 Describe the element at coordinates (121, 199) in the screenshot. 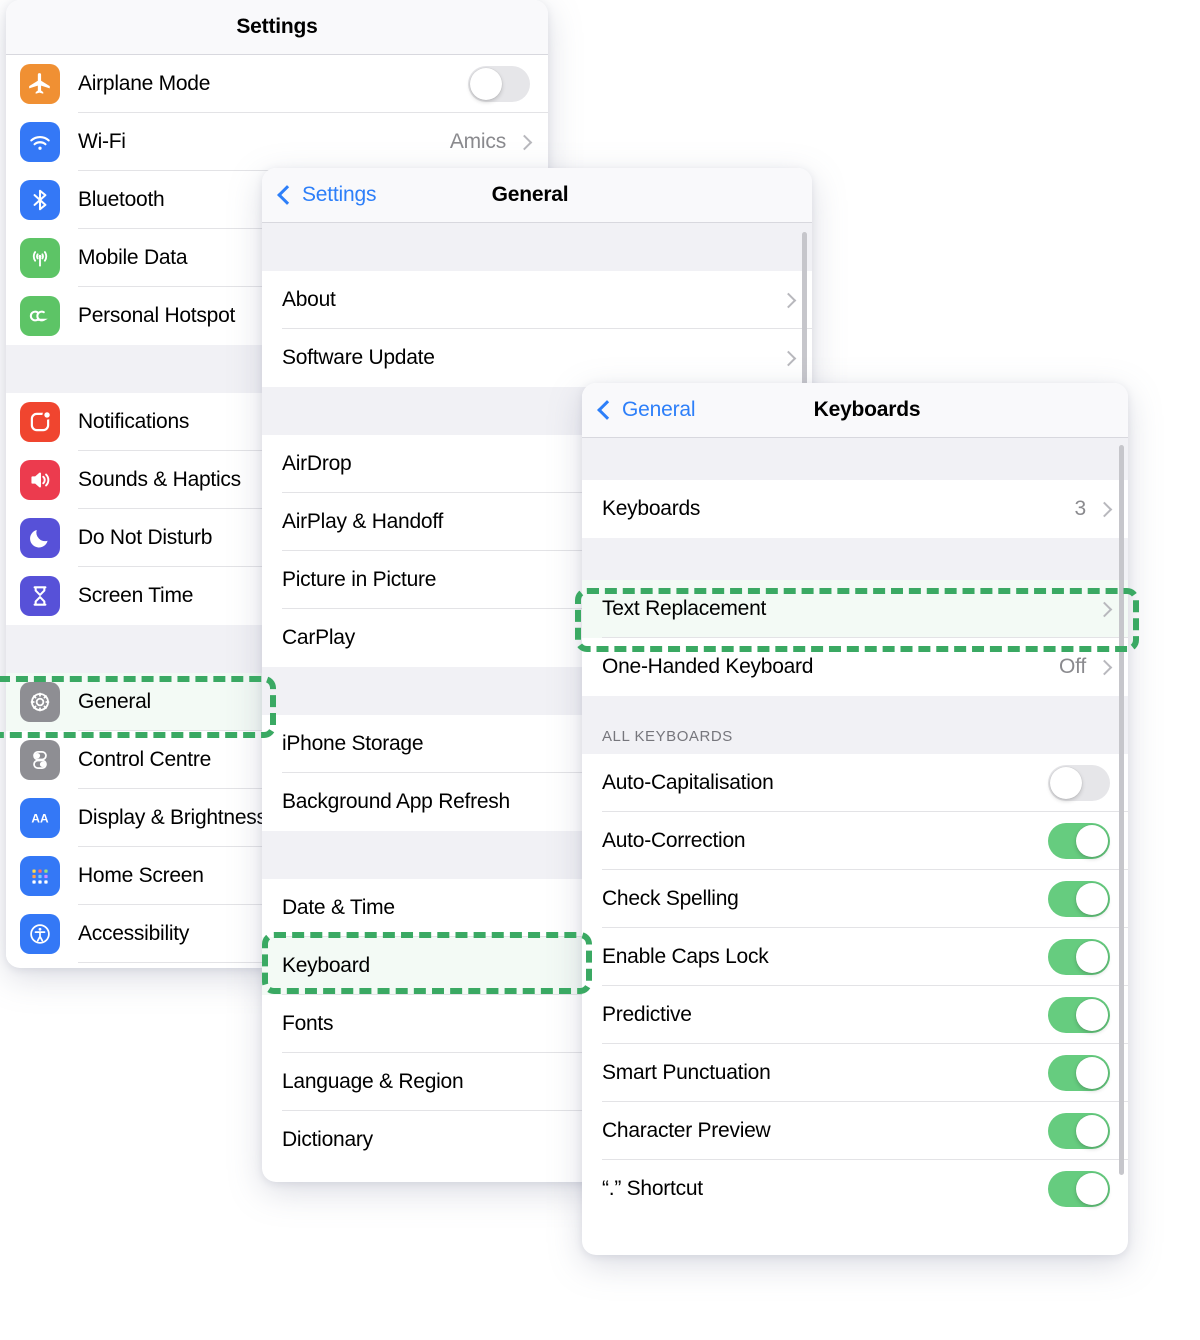

I see `sidebar-item-label: Bluetooth` at that location.